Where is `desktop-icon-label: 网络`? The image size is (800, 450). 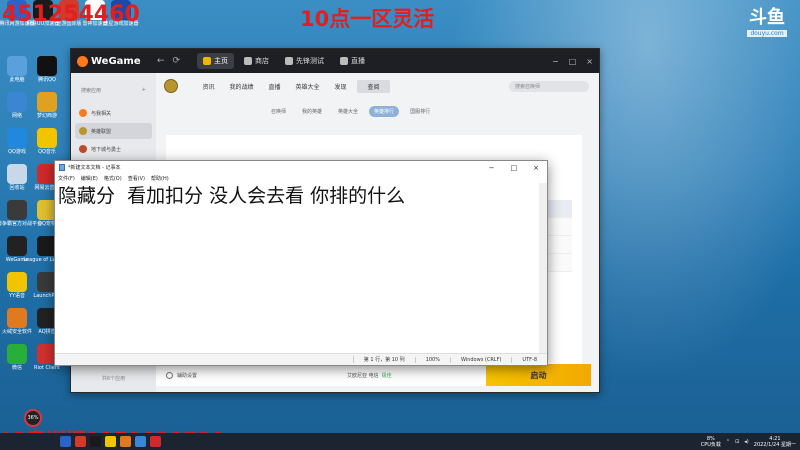
desktop-icon-label: 网络 is located at coordinates (16, 116).